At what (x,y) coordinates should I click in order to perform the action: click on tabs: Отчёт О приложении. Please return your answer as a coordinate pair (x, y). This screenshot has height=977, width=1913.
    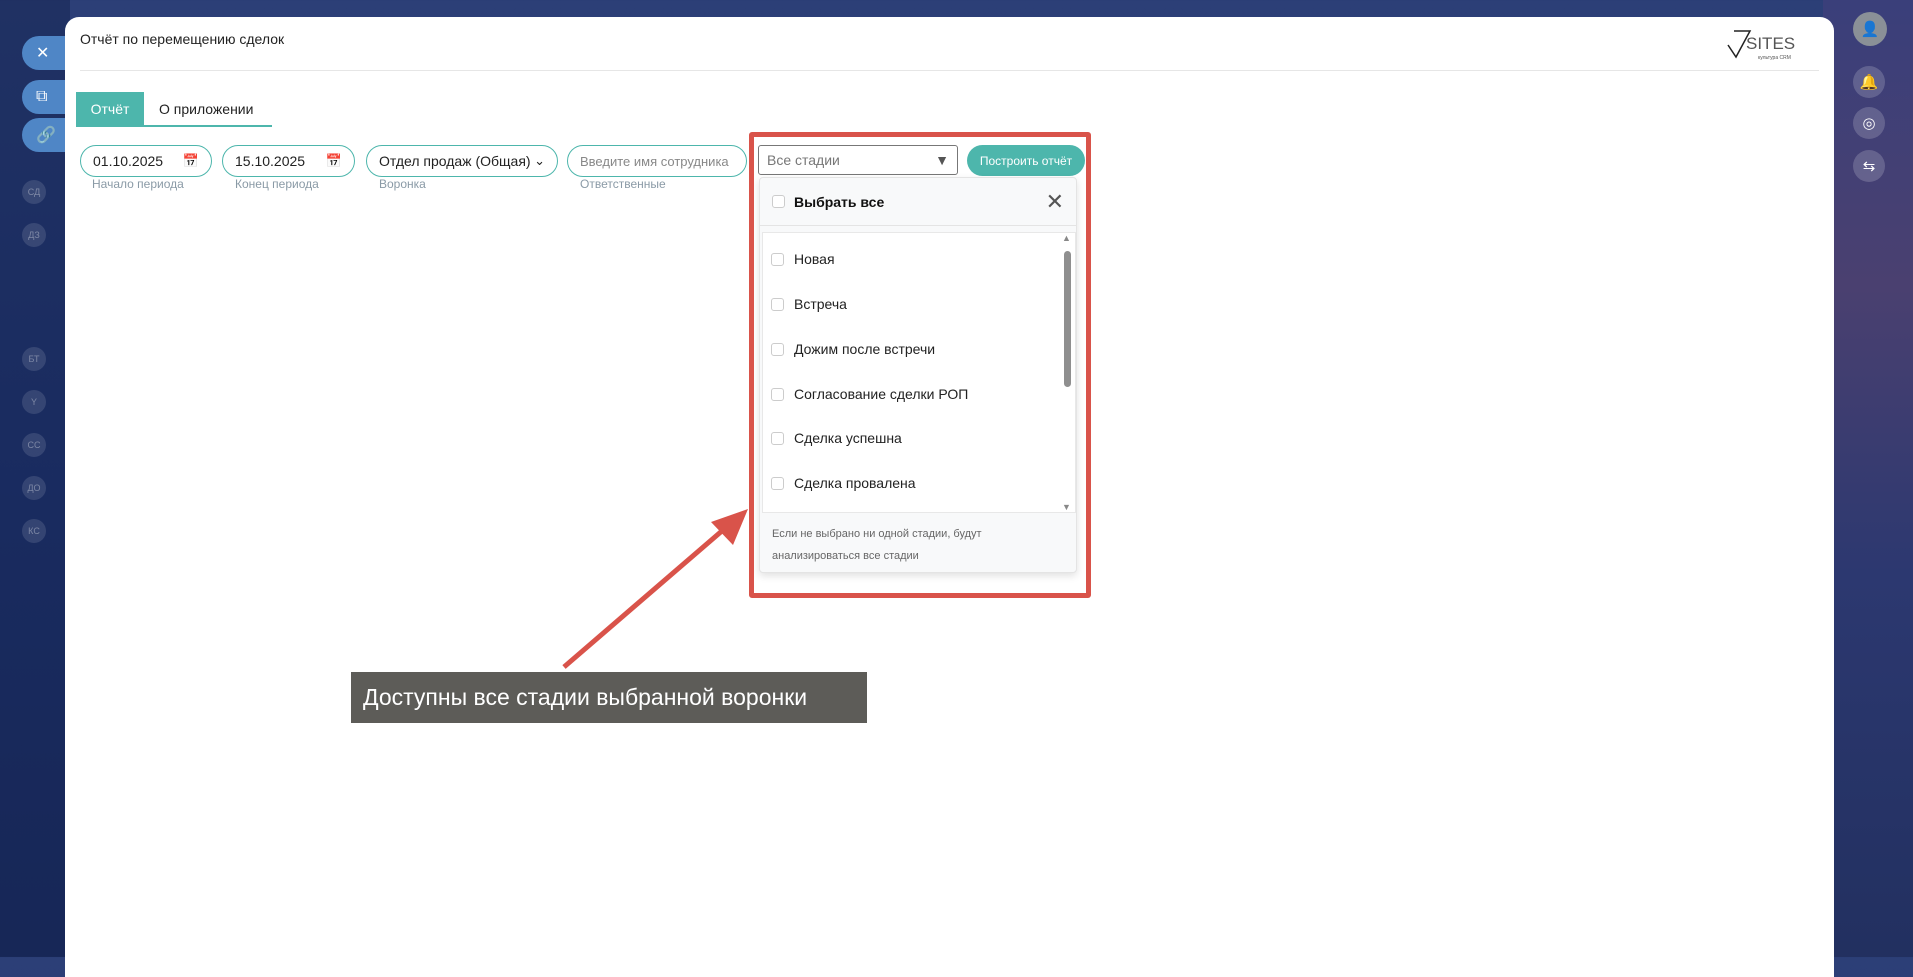
    Looking at the image, I should click on (174, 109).